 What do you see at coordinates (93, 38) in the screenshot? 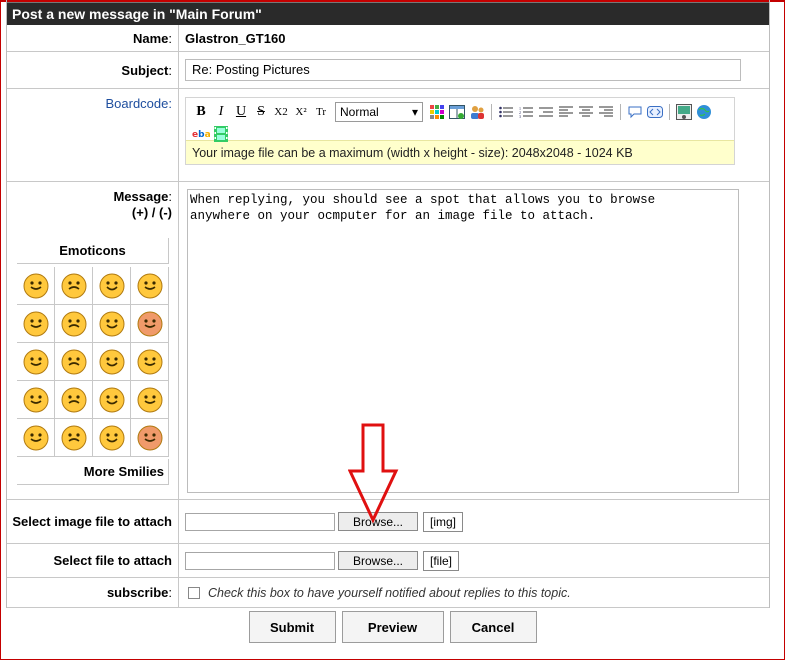
I see `name-label: Name:` at bounding box center [93, 38].